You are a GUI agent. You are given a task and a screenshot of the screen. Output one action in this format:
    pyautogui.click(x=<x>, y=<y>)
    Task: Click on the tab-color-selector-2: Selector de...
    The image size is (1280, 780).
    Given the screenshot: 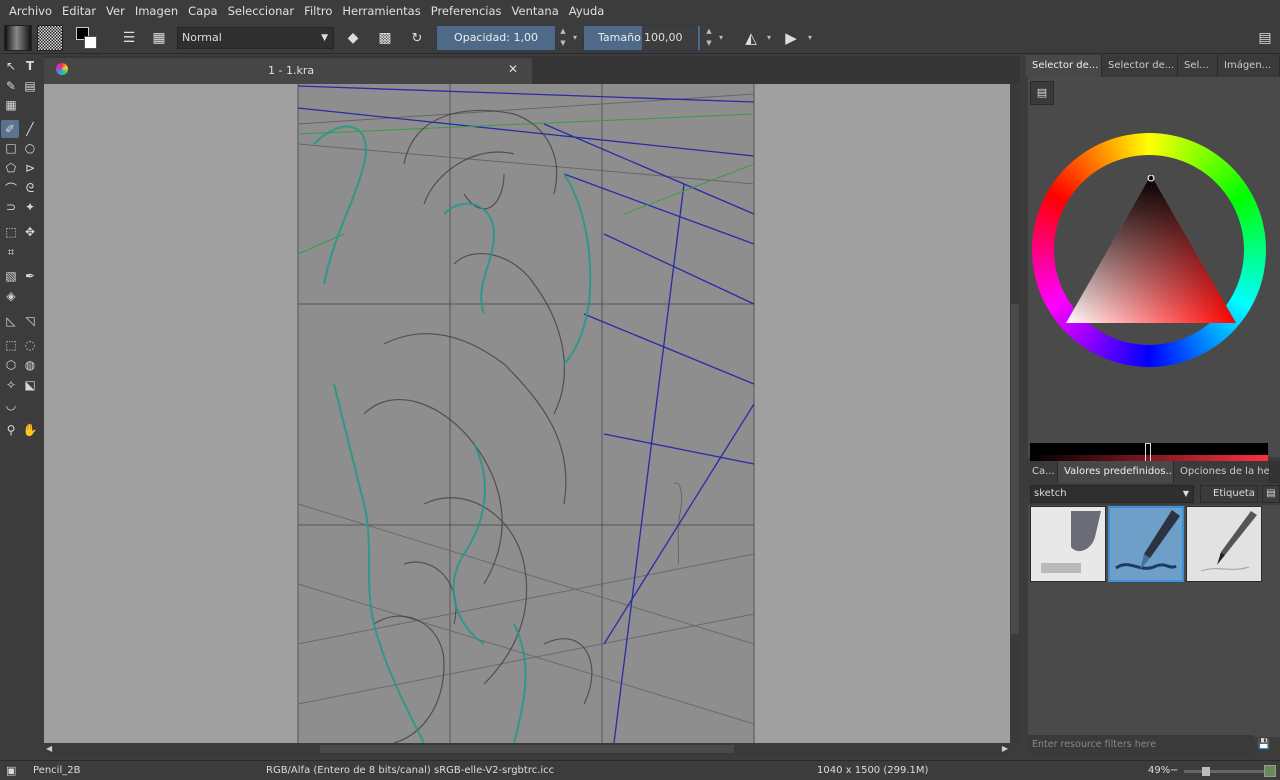 What is the action you would take?
    pyautogui.click(x=1140, y=66)
    